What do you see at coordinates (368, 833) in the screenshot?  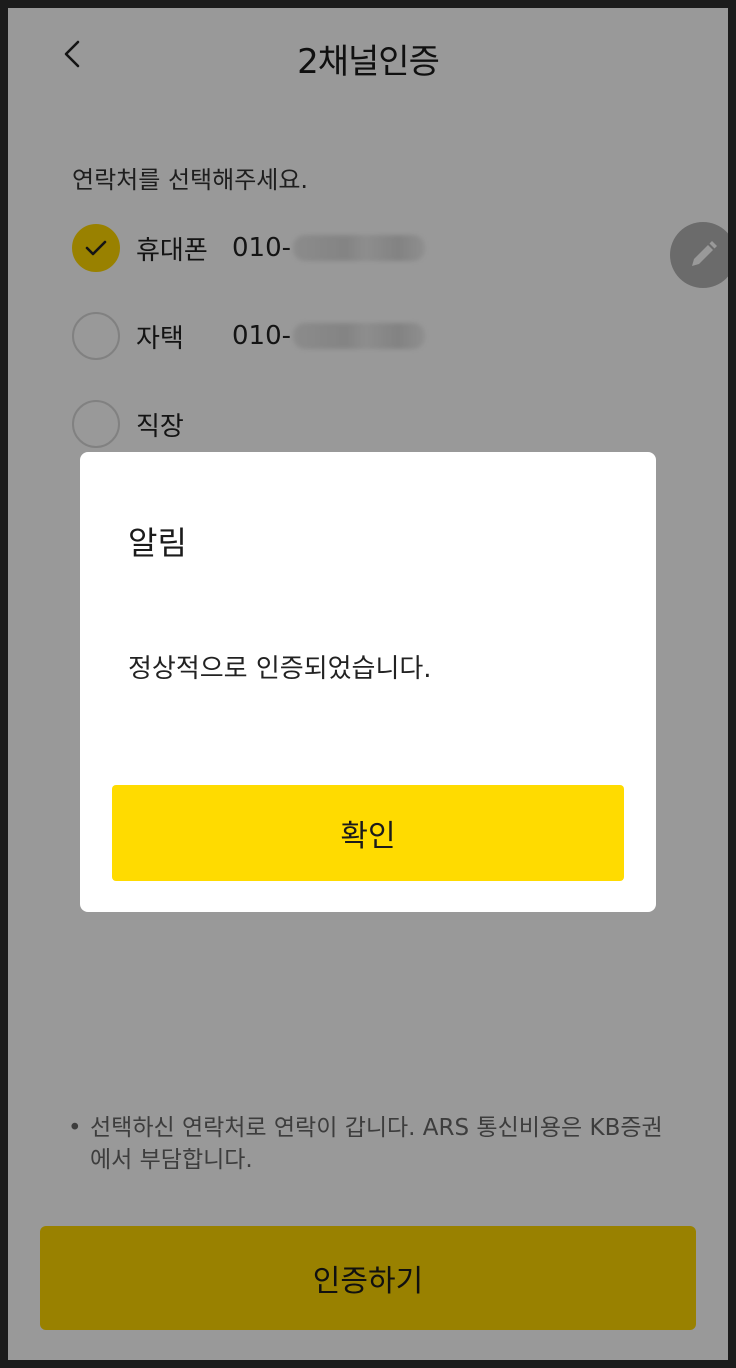 I see `confirm-button: 확인` at bounding box center [368, 833].